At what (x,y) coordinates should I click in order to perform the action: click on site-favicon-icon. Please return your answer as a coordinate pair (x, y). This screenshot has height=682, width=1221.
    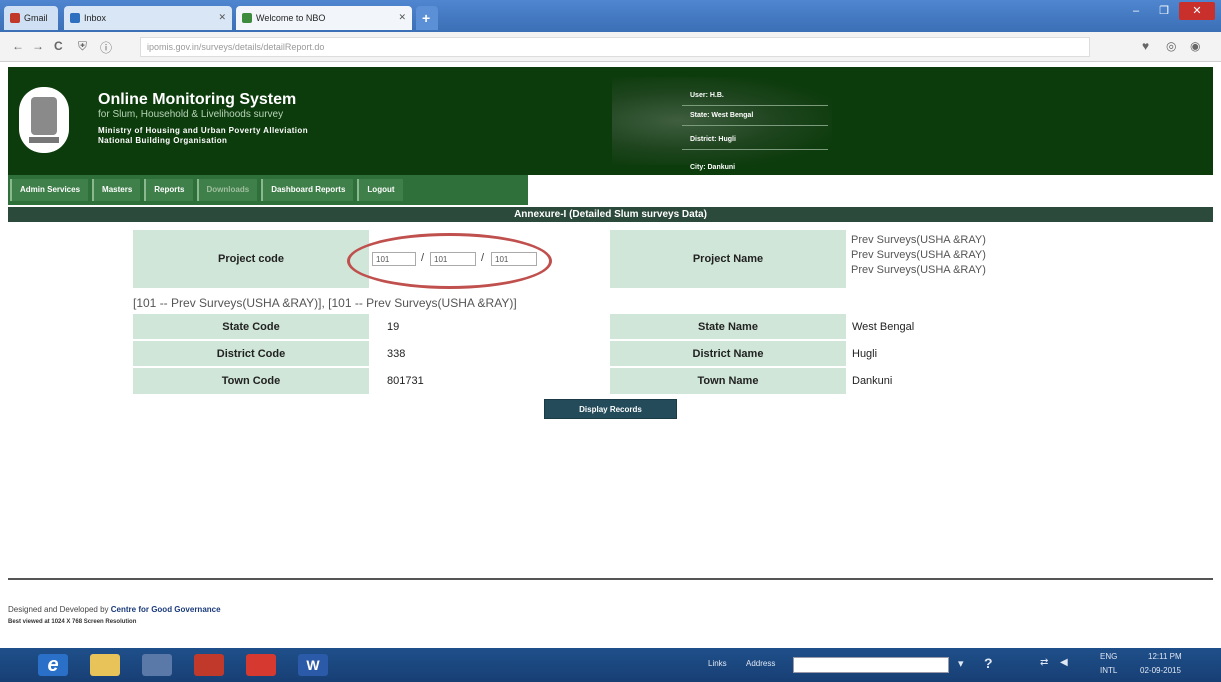
    Looking at the image, I should click on (247, 18).